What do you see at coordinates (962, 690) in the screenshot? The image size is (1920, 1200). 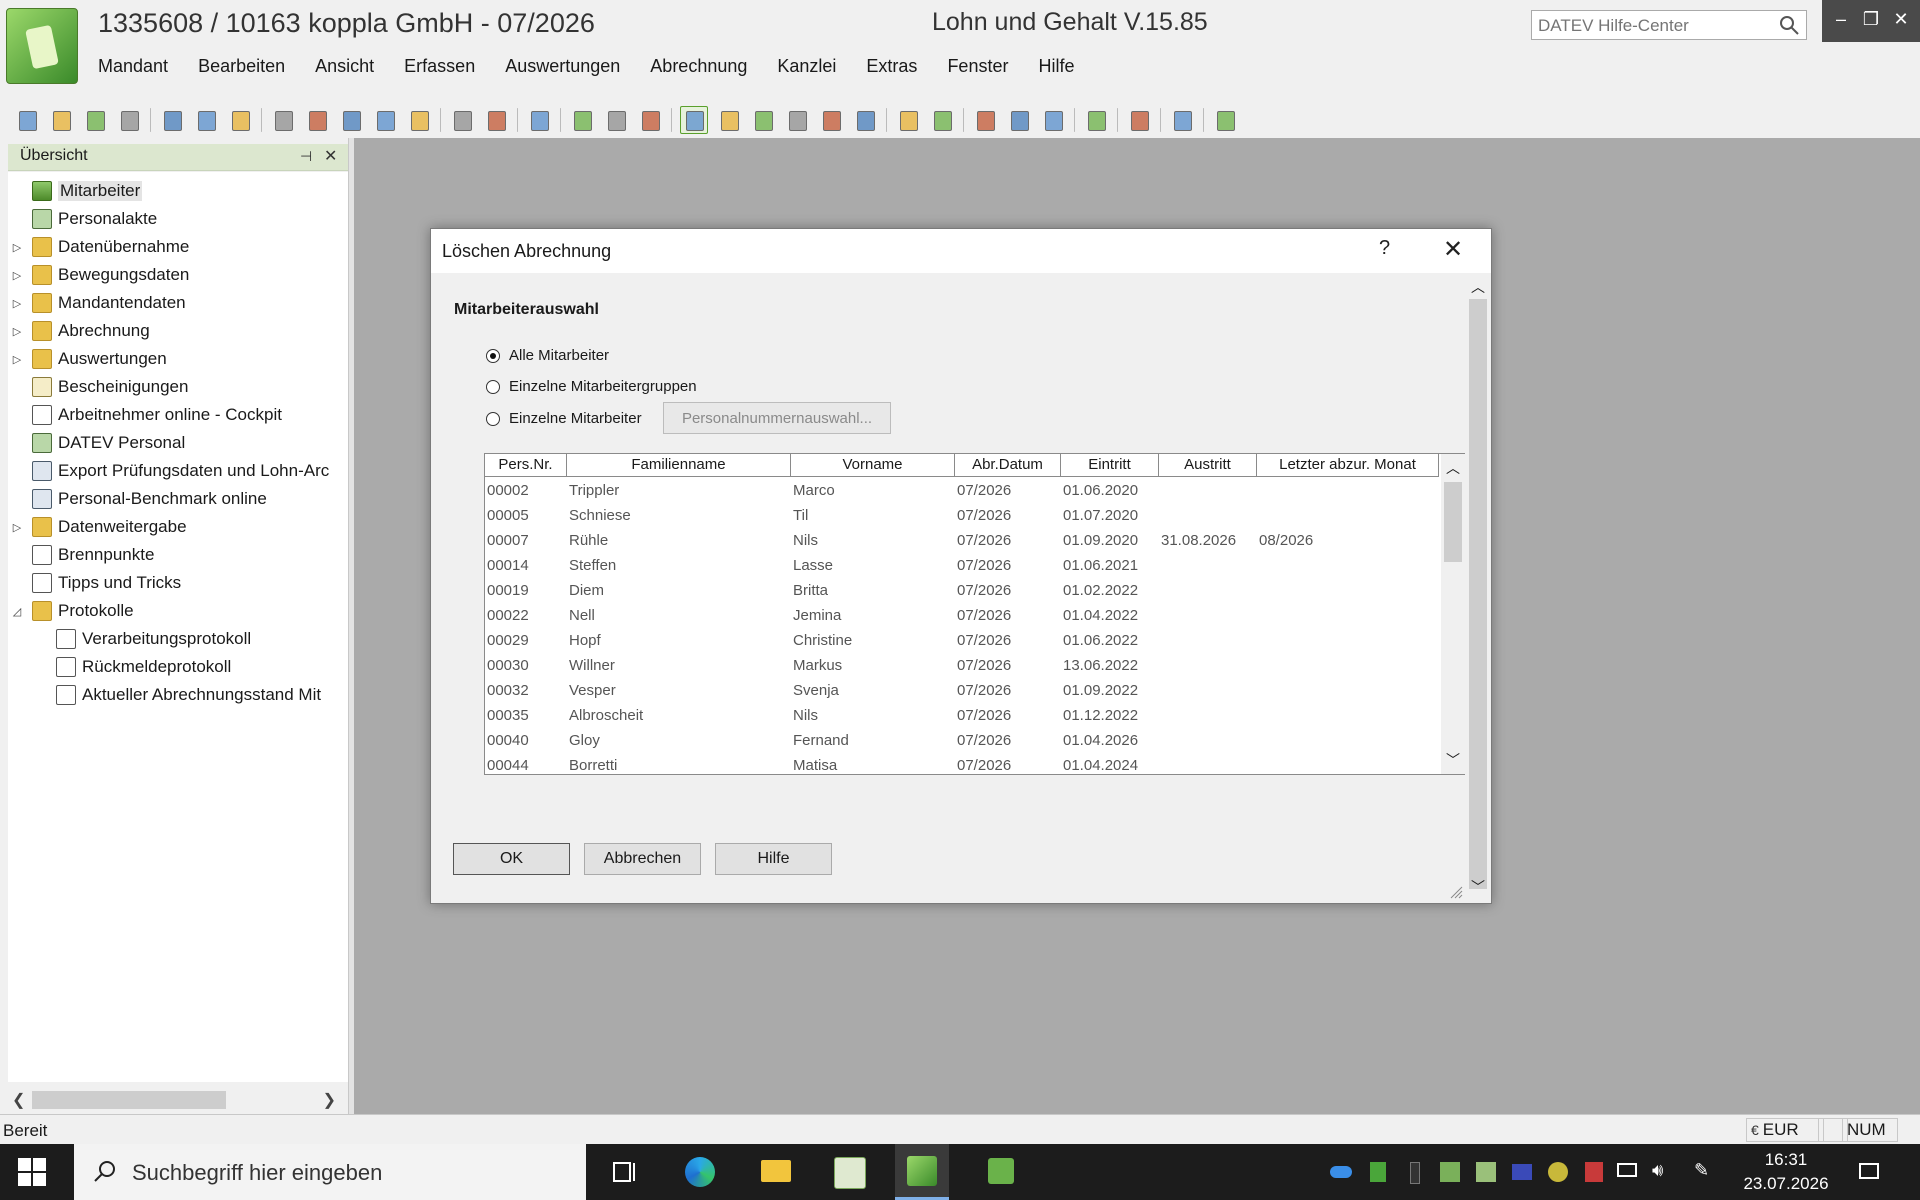 I see `table-row: 00032 Vesper Svenja 07/2026 01.09.2022` at bounding box center [962, 690].